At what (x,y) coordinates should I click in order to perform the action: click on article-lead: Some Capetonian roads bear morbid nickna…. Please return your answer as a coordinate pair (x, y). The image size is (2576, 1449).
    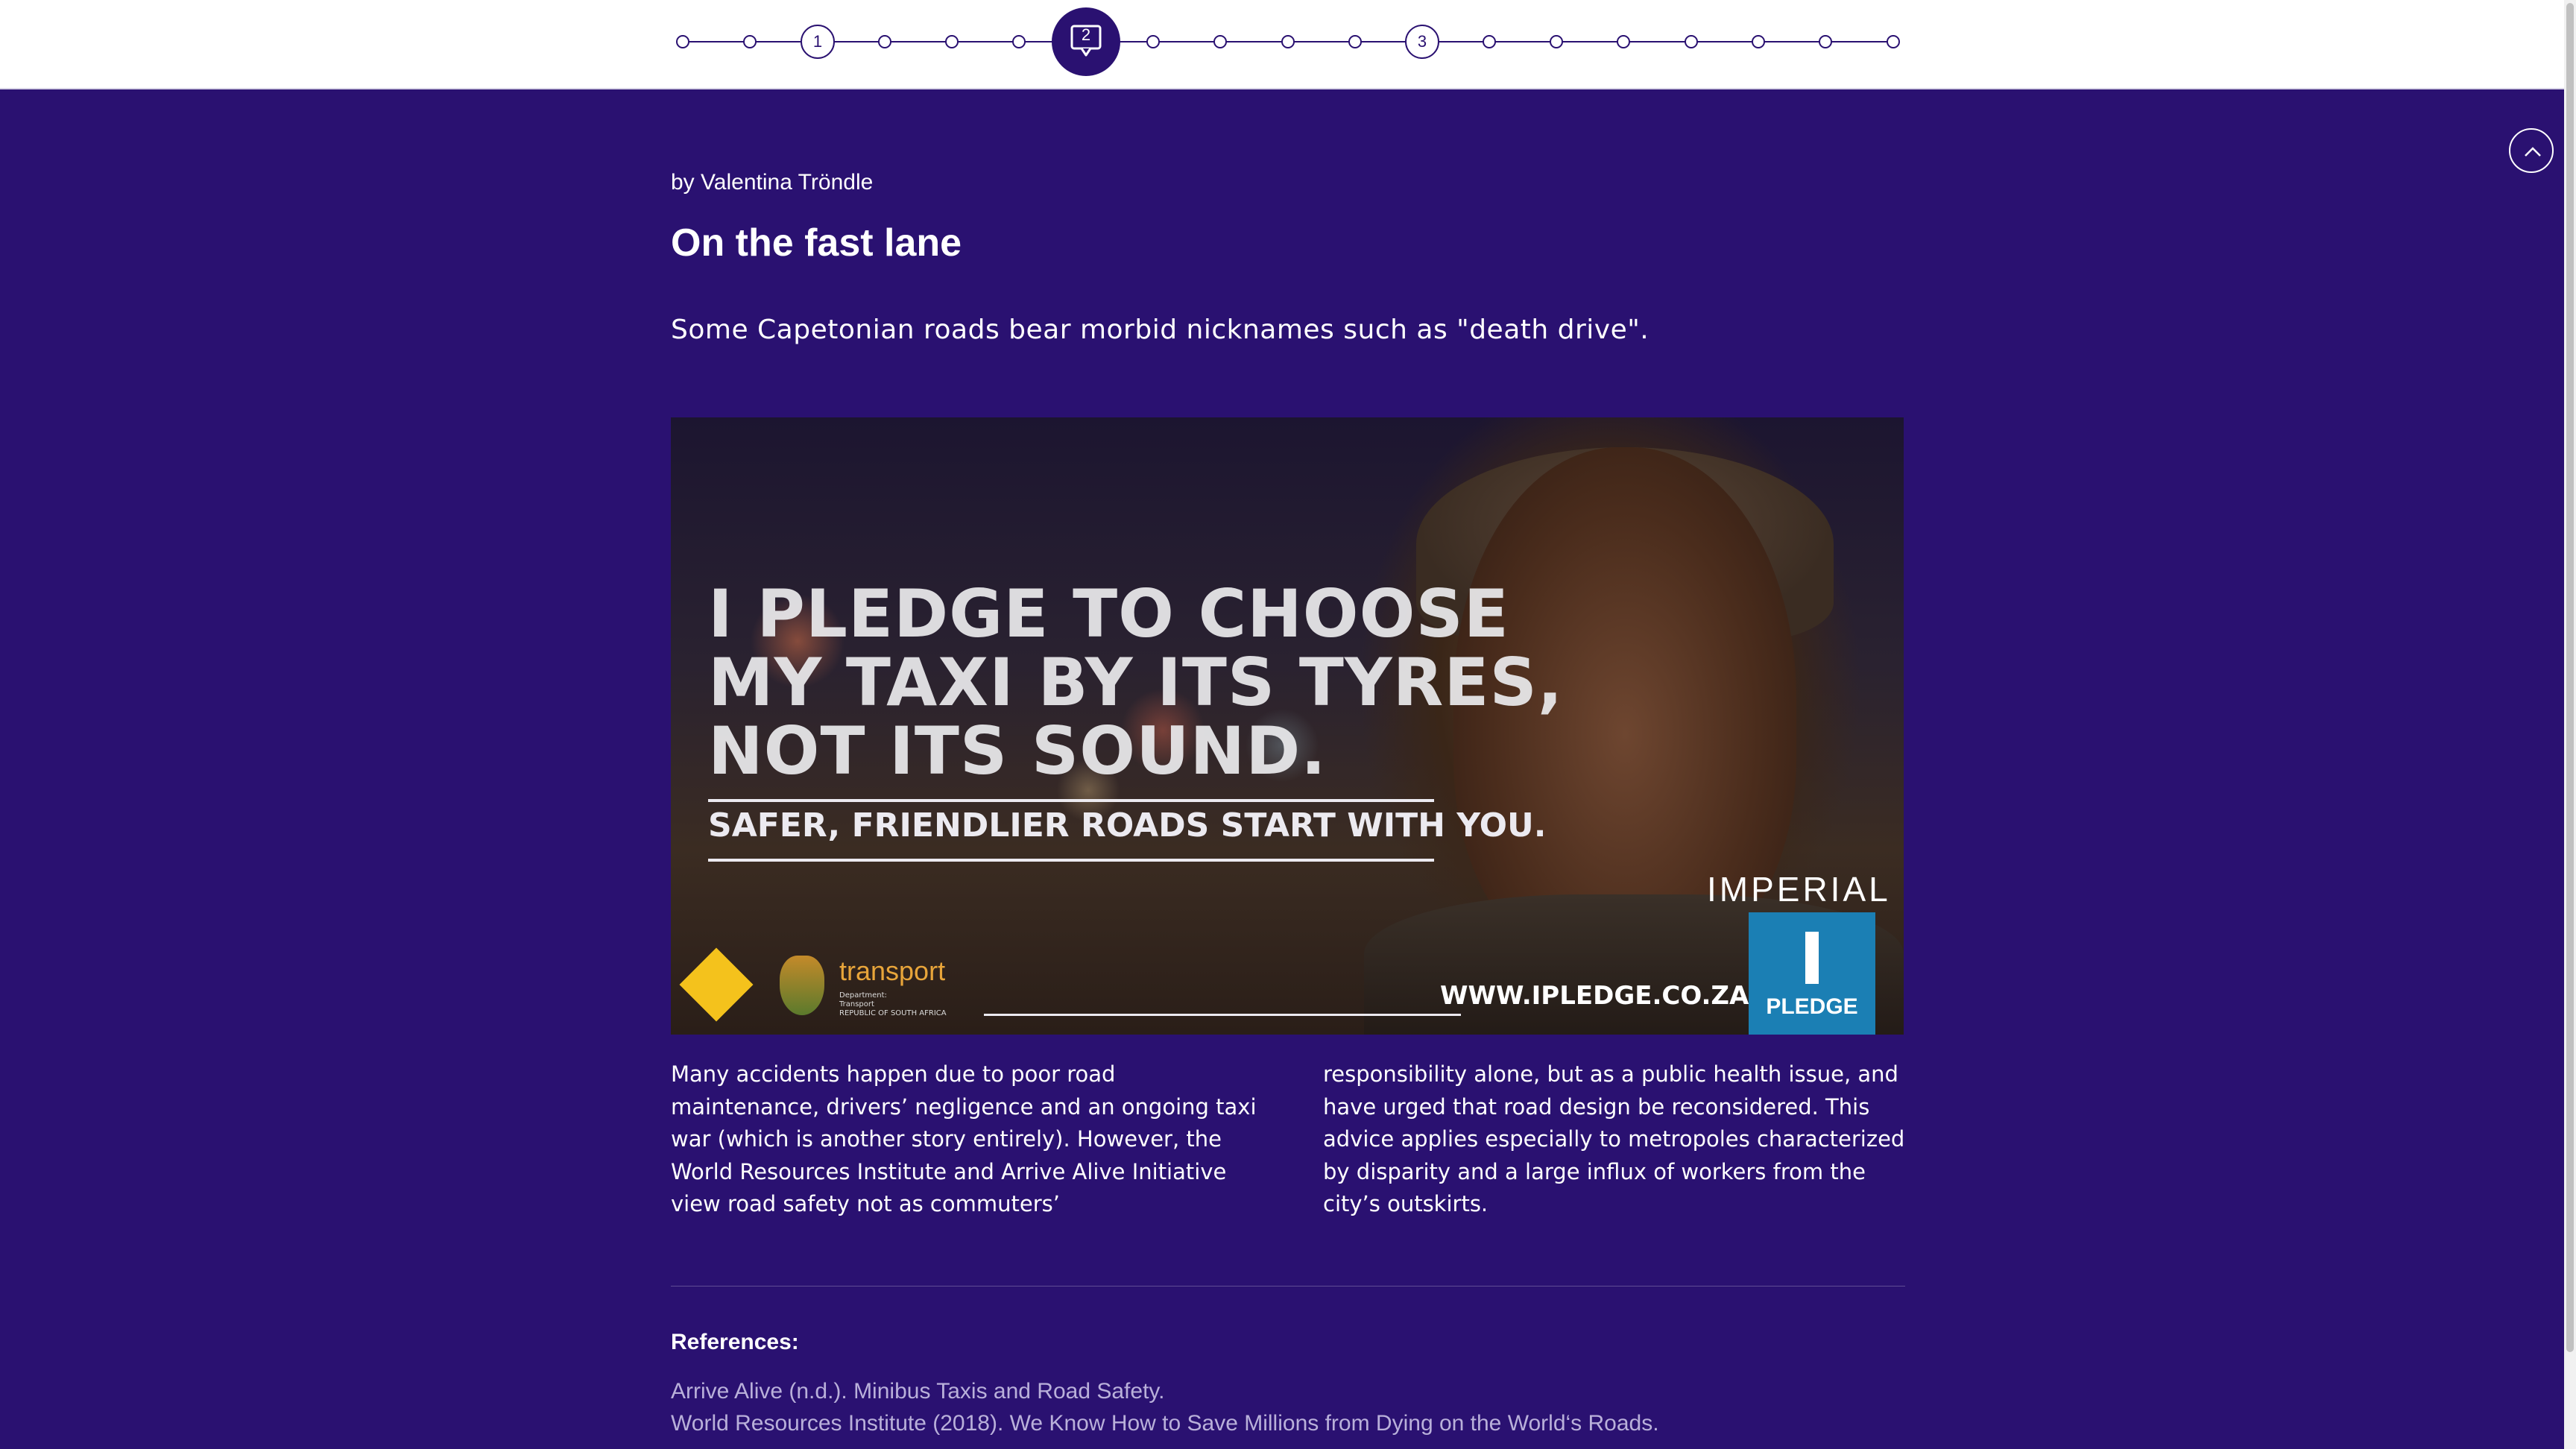
    Looking at the image, I should click on (1160, 330).